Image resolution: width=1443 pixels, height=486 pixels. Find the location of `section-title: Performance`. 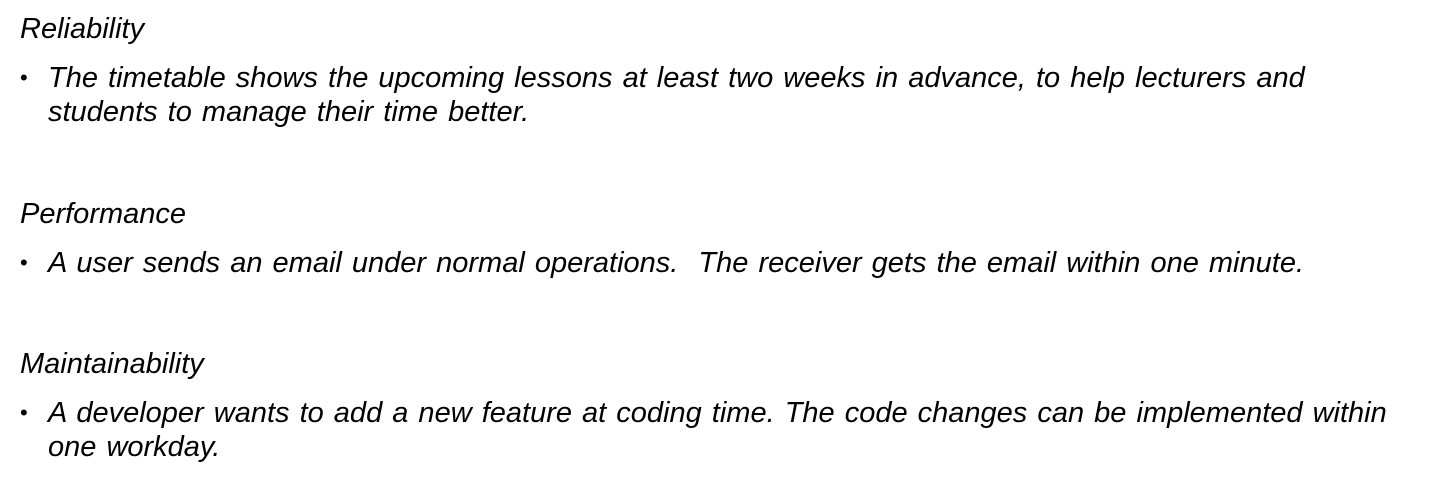

section-title: Performance is located at coordinates (103, 214).